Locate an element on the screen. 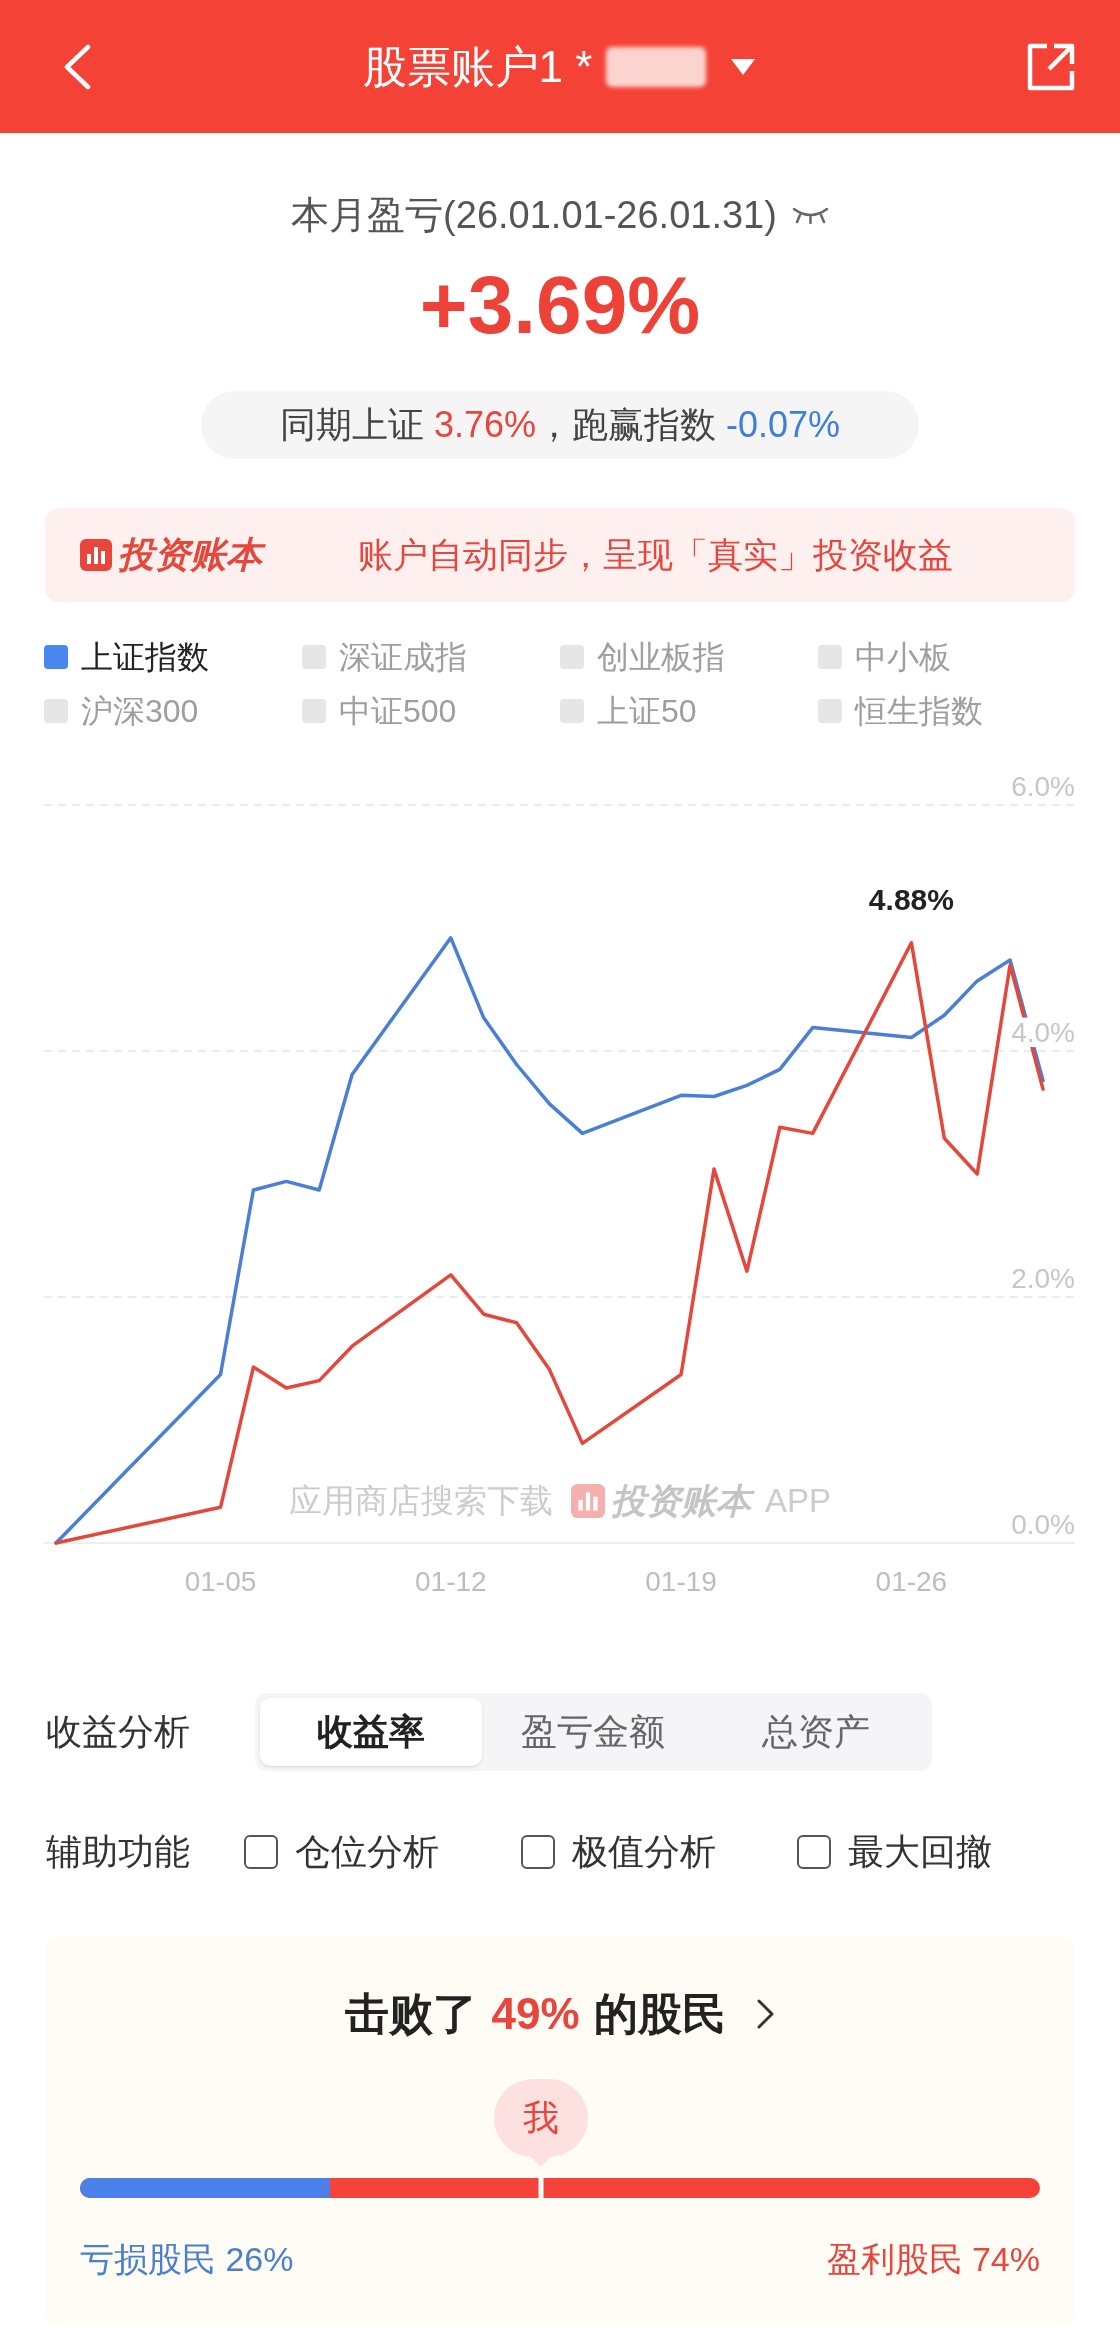 The image size is (1120, 2344). legend-item: 恒生指数 is located at coordinates (947, 711).